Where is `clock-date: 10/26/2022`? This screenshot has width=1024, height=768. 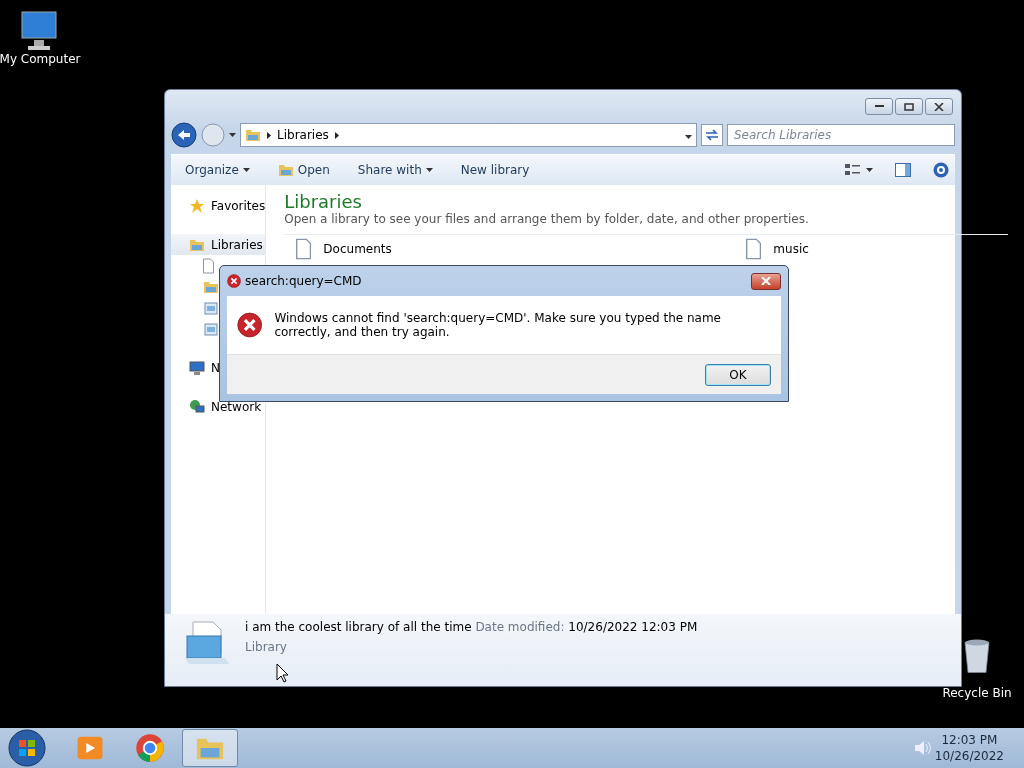 clock-date: 10/26/2022 is located at coordinates (969, 756).